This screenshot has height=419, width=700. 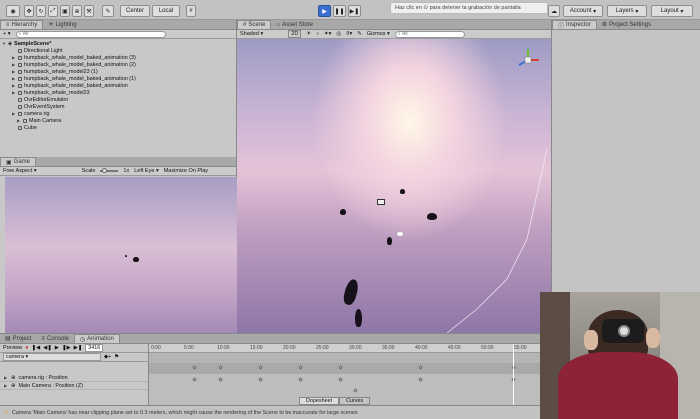 What do you see at coordinates (324, 11) in the screenshot?
I see `play-button: ▶` at bounding box center [324, 11].